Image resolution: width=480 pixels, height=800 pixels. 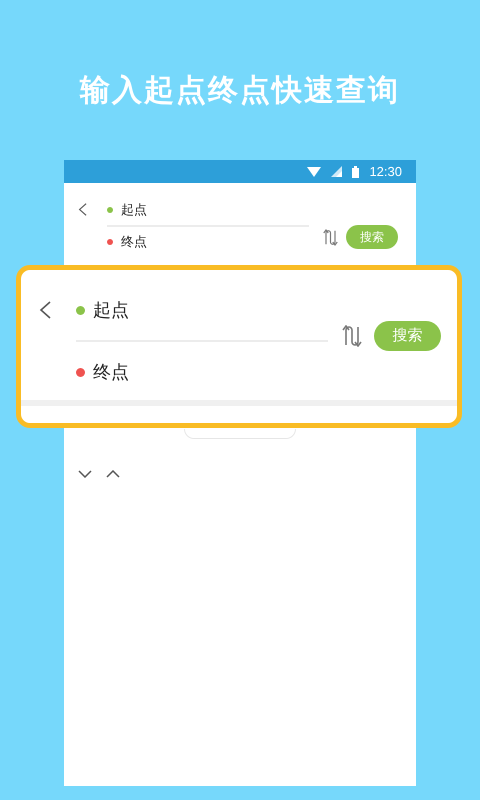 I want to click on headline: 输入起点终点快速查询, so click(x=240, y=91).